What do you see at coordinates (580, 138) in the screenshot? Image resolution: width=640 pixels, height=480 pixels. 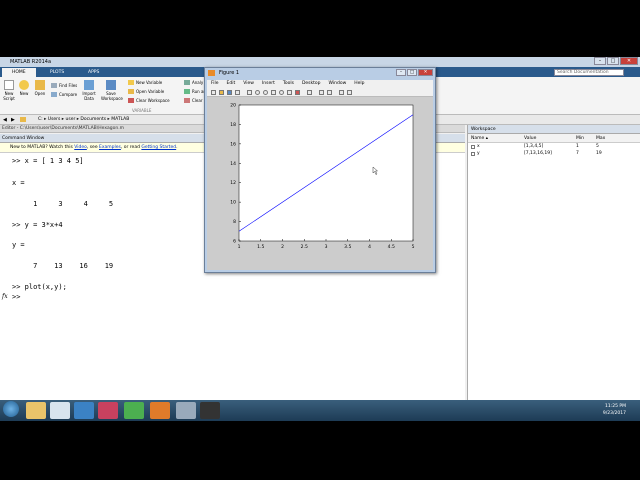 I see `column-min: Min` at bounding box center [580, 138].